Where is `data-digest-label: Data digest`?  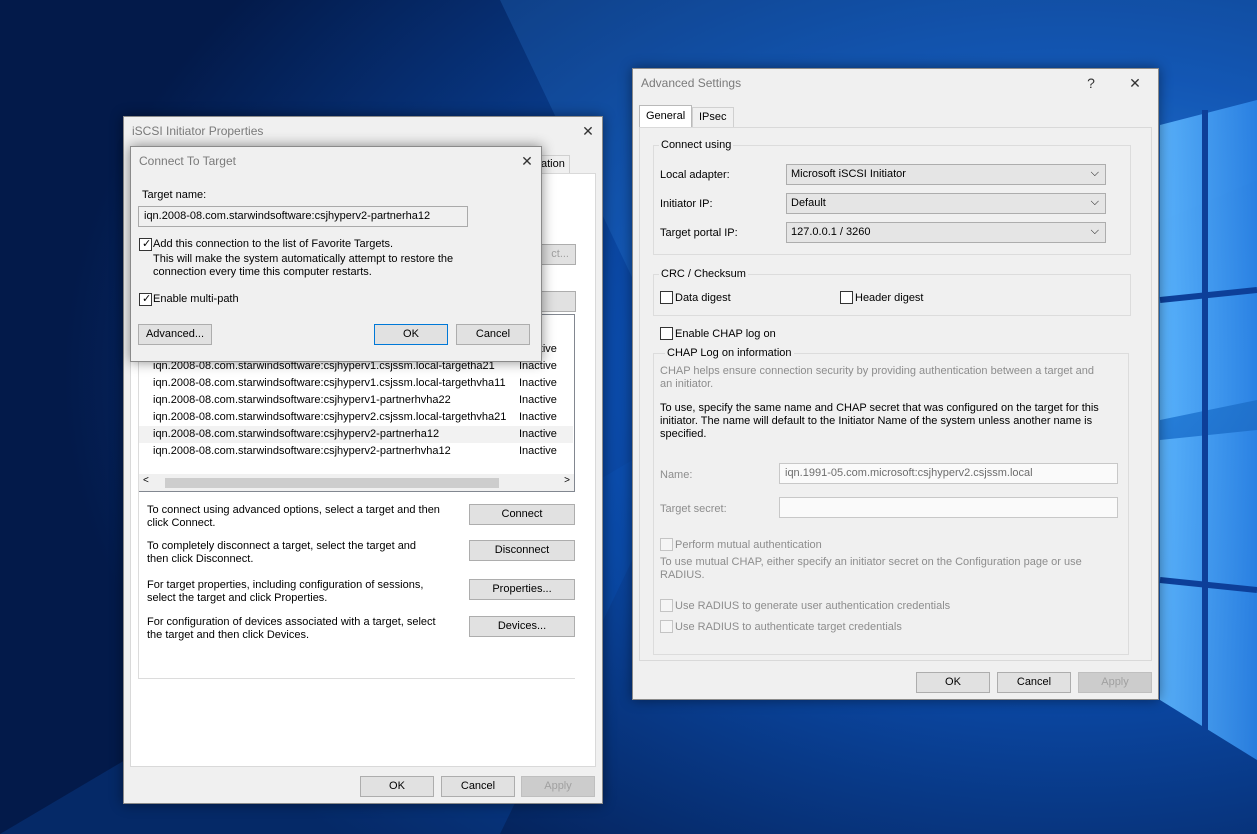
data-digest-label: Data digest is located at coordinates (703, 298).